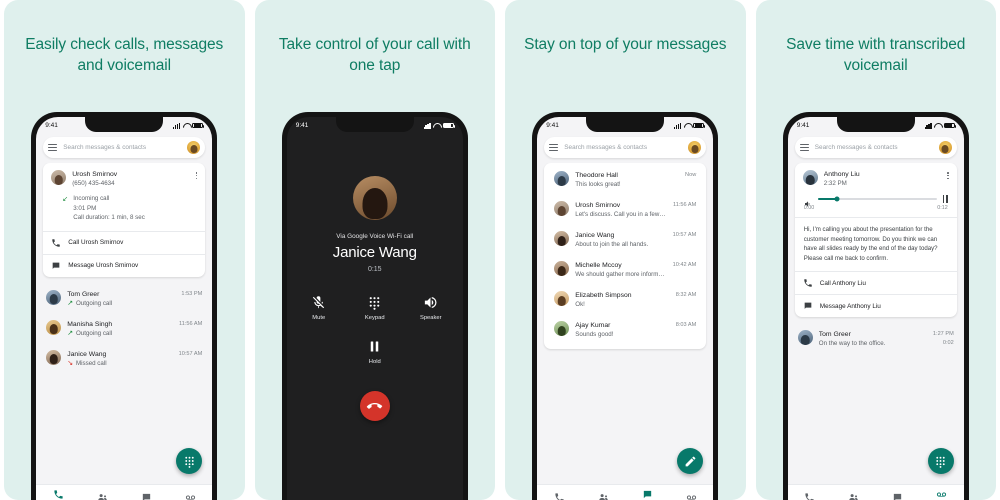 Image resolution: width=1000 pixels, height=500 pixels. What do you see at coordinates (612, 244) in the screenshot?
I see `message-preview: About to join the all hands.` at bounding box center [612, 244].